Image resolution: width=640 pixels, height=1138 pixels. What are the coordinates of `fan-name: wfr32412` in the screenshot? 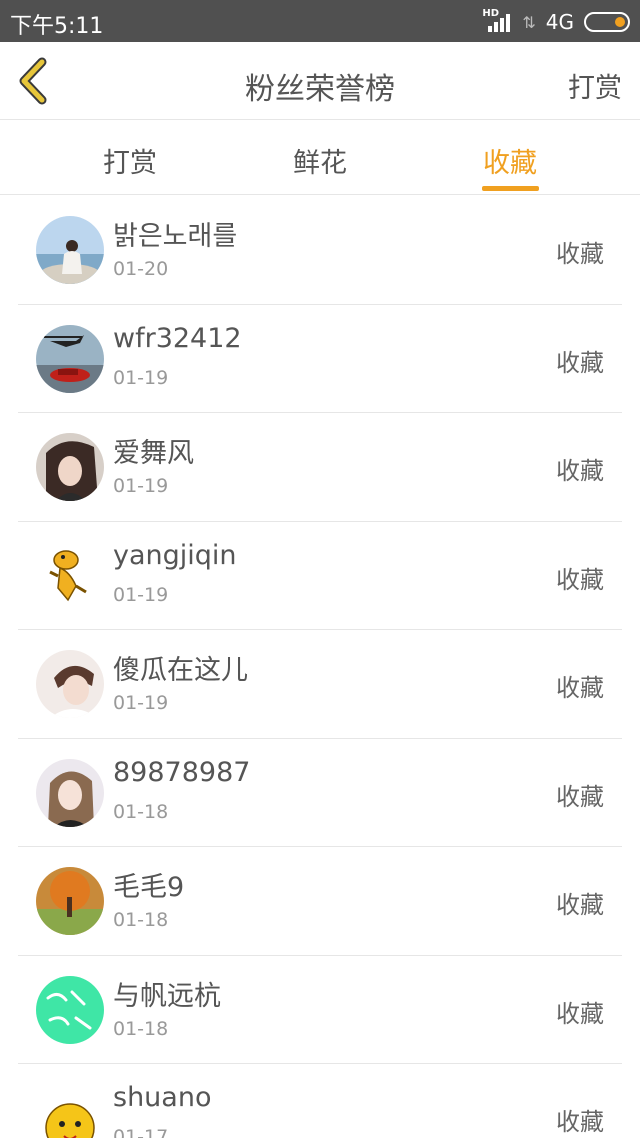 It's located at (177, 338).